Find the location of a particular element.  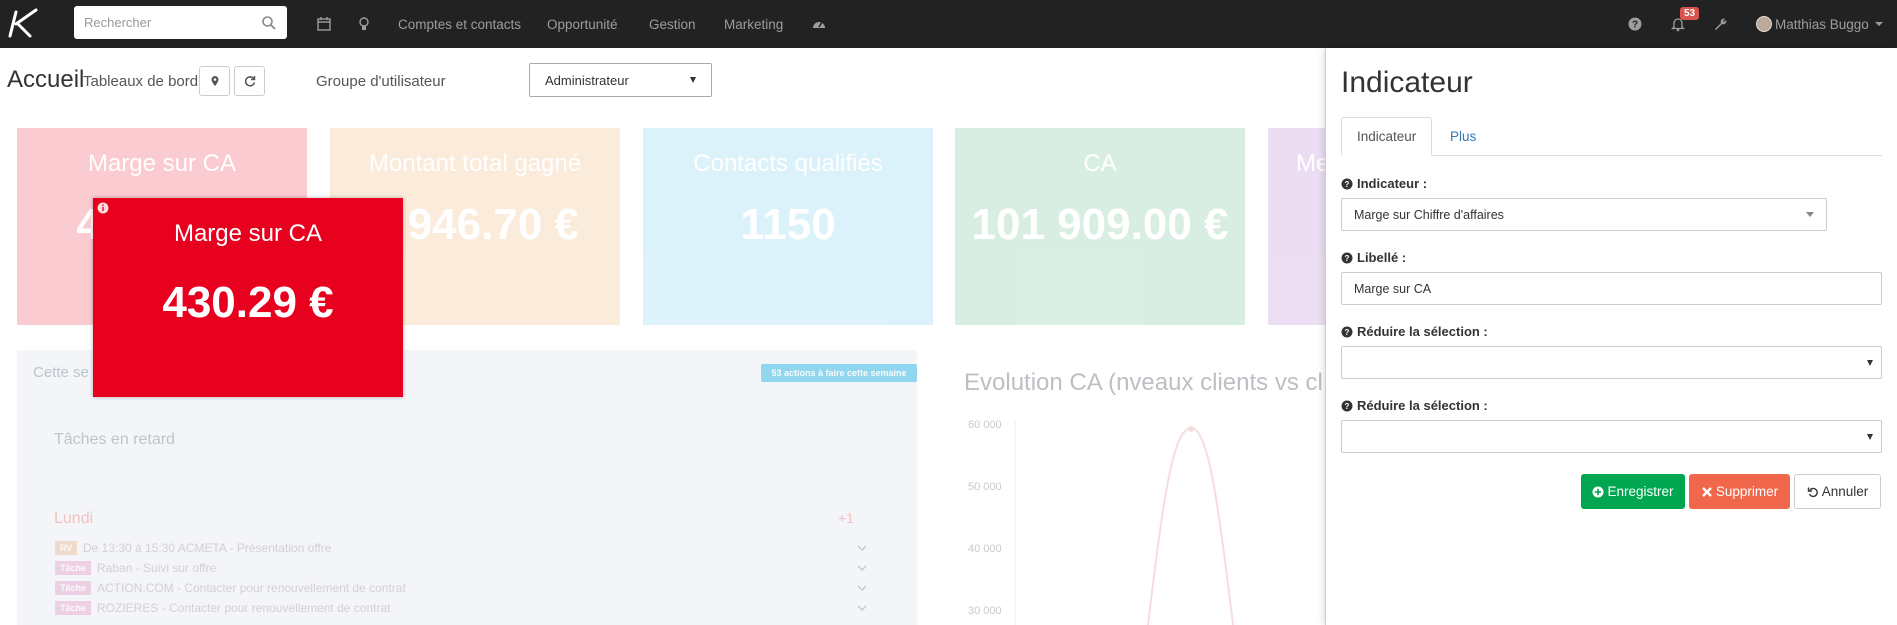

save-button: Enregistrer is located at coordinates (1633, 491).